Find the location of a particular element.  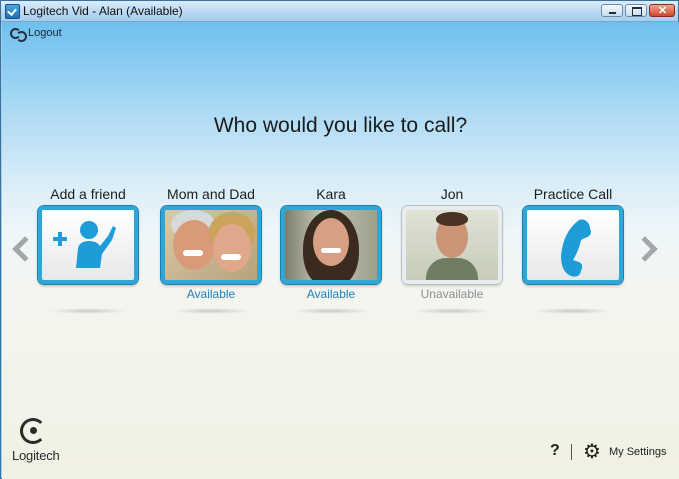

logo-eye is located at coordinates (33, 430).